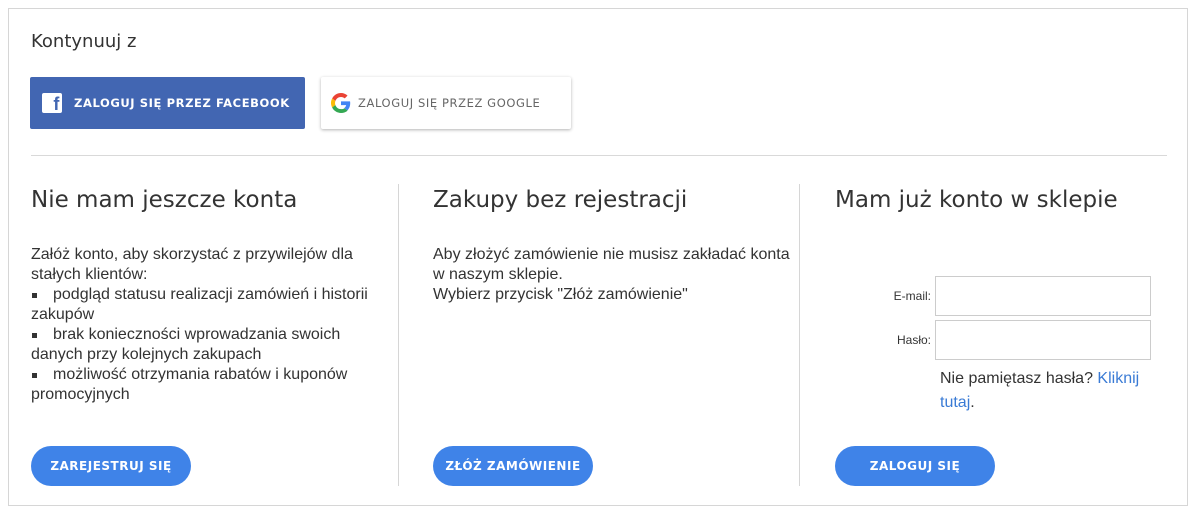 This screenshot has width=1200, height=513. What do you see at coordinates (913, 340) in the screenshot?
I see `password-label: Hasło:` at bounding box center [913, 340].